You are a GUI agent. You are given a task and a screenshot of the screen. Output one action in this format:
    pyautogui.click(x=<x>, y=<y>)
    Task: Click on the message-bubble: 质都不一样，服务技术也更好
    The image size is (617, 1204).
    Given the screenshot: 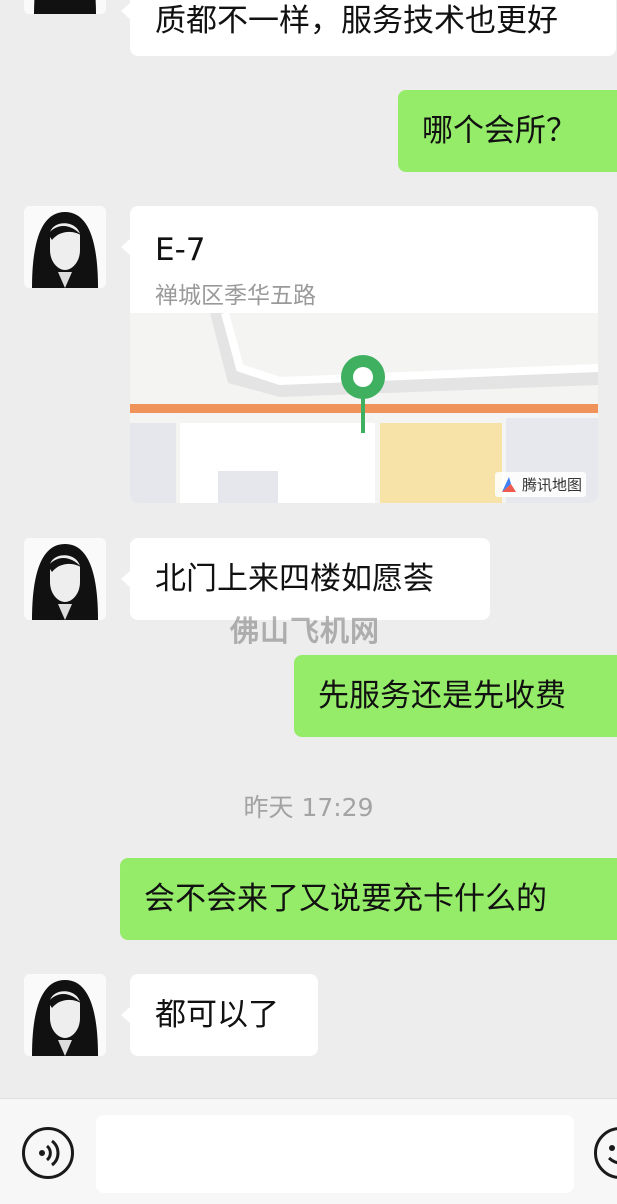 What is the action you would take?
    pyautogui.click(x=368, y=28)
    